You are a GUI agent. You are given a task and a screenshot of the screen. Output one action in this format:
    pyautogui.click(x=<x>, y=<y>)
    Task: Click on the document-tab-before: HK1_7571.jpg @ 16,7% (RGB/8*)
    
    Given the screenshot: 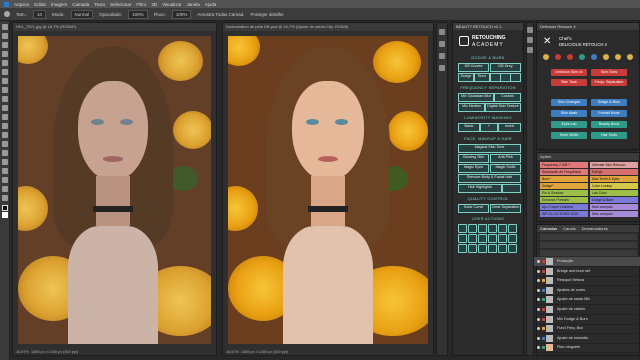 What is the action you would take?
    pyautogui.click(x=114, y=27)
    